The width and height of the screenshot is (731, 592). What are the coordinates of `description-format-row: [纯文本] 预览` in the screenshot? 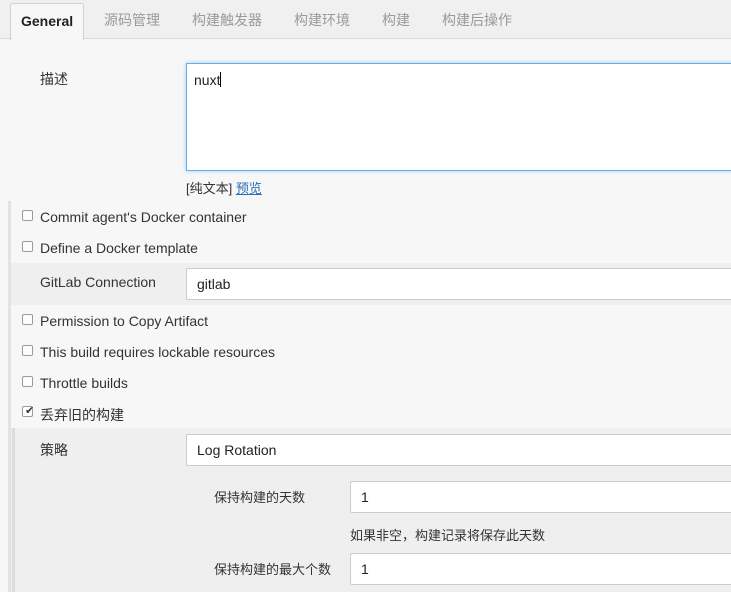 It's located at (224, 187).